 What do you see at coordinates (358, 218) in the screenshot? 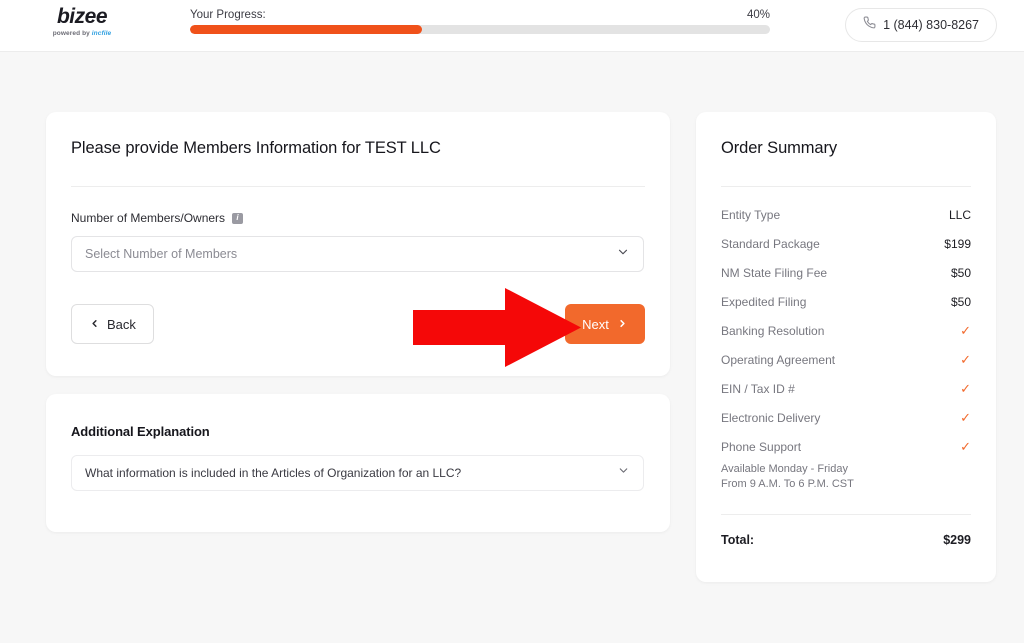
I see `members-field-label-row: Number of Members/Owners i` at bounding box center [358, 218].